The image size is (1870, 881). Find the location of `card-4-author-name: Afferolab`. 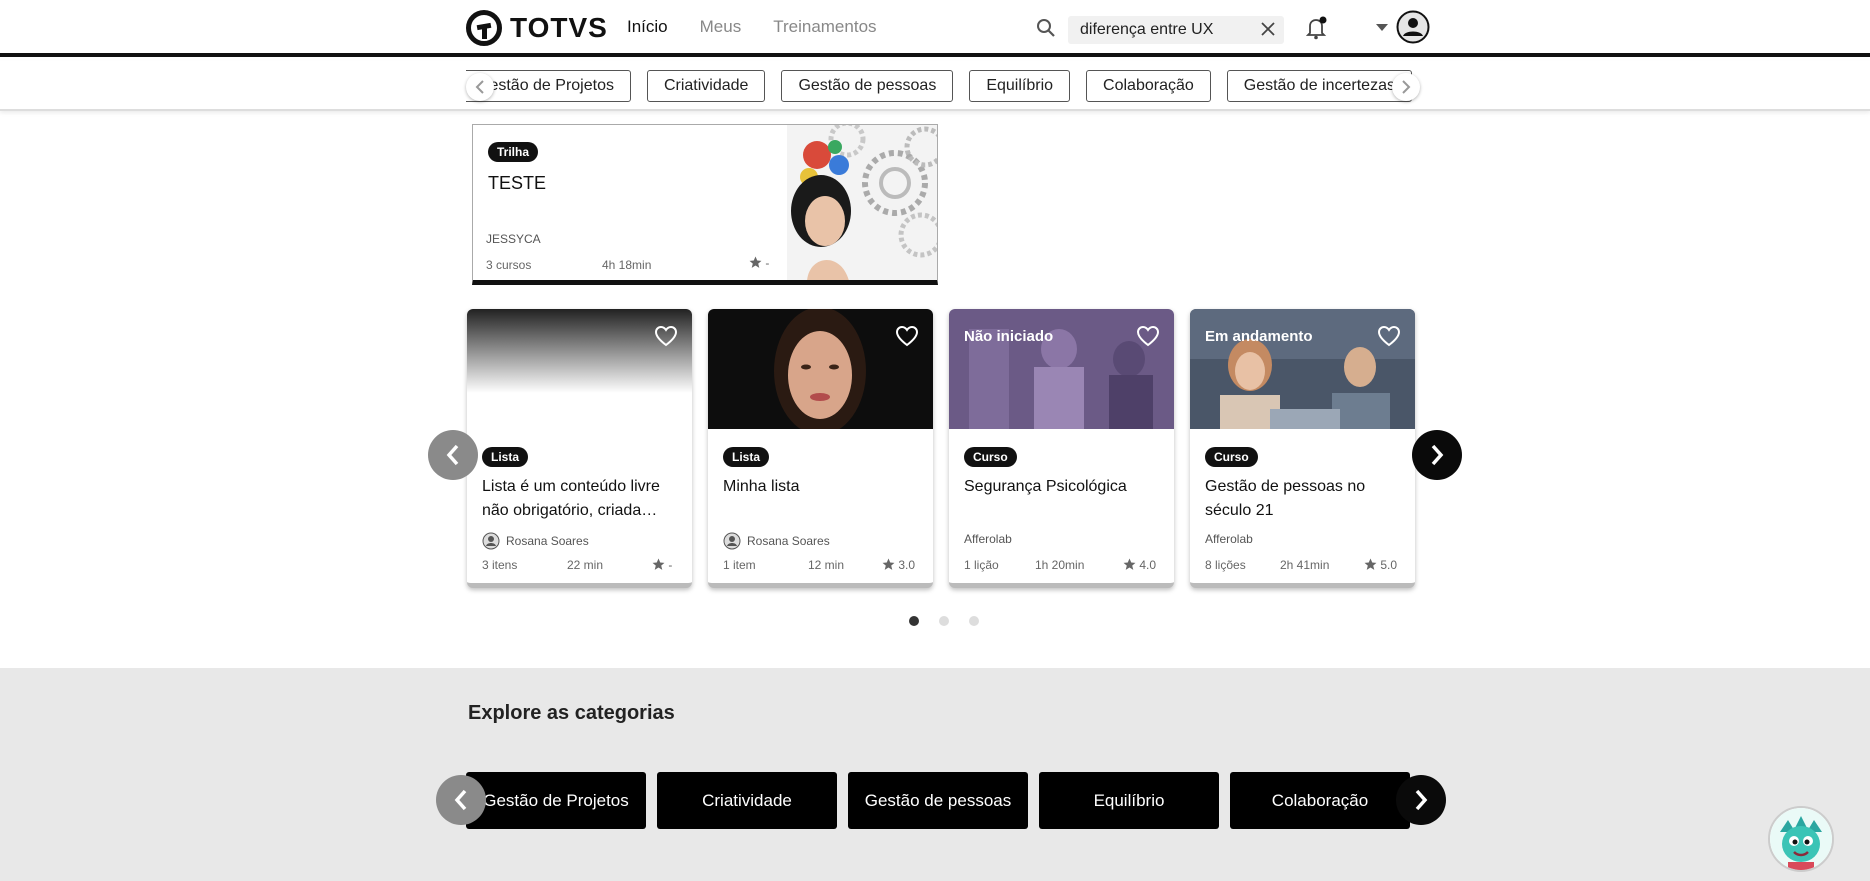

card-4-author-name: Afferolab is located at coordinates (1229, 539).